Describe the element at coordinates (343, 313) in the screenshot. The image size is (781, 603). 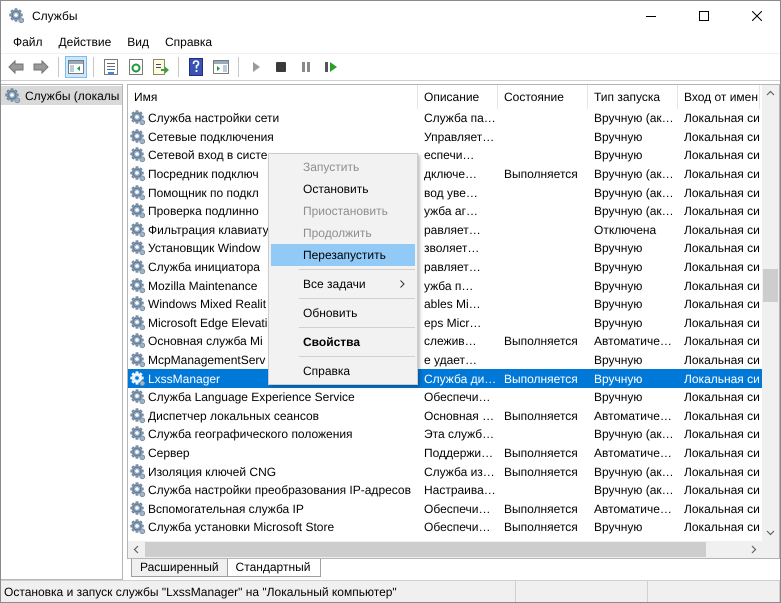
I see `menu-item: Обновить` at that location.